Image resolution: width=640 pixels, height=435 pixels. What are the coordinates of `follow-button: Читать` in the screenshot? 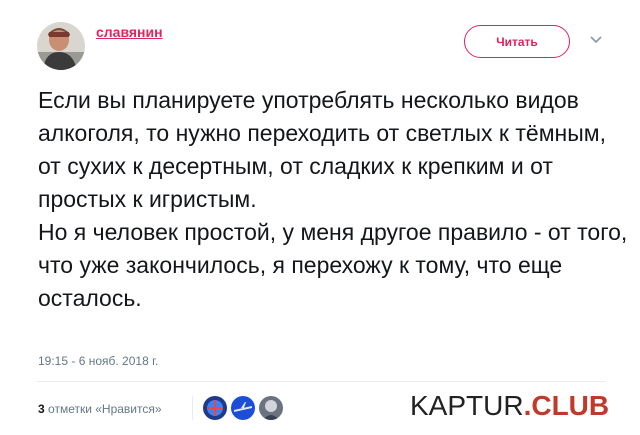 It's located at (517, 41).